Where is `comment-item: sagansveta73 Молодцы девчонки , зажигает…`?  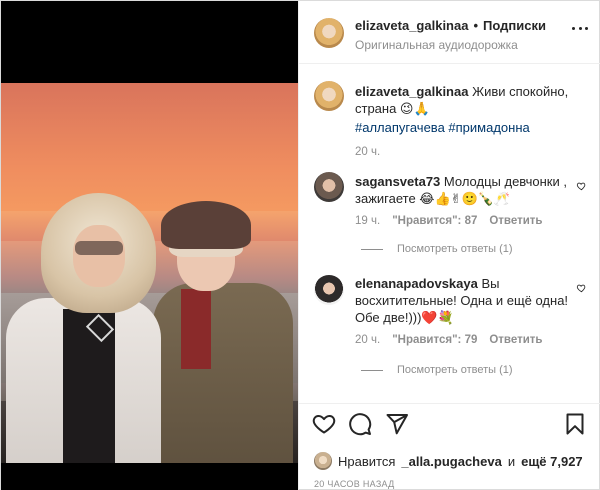 comment-item: sagansveta73 Молодцы девчонки , зажигает… is located at coordinates (466, 200).